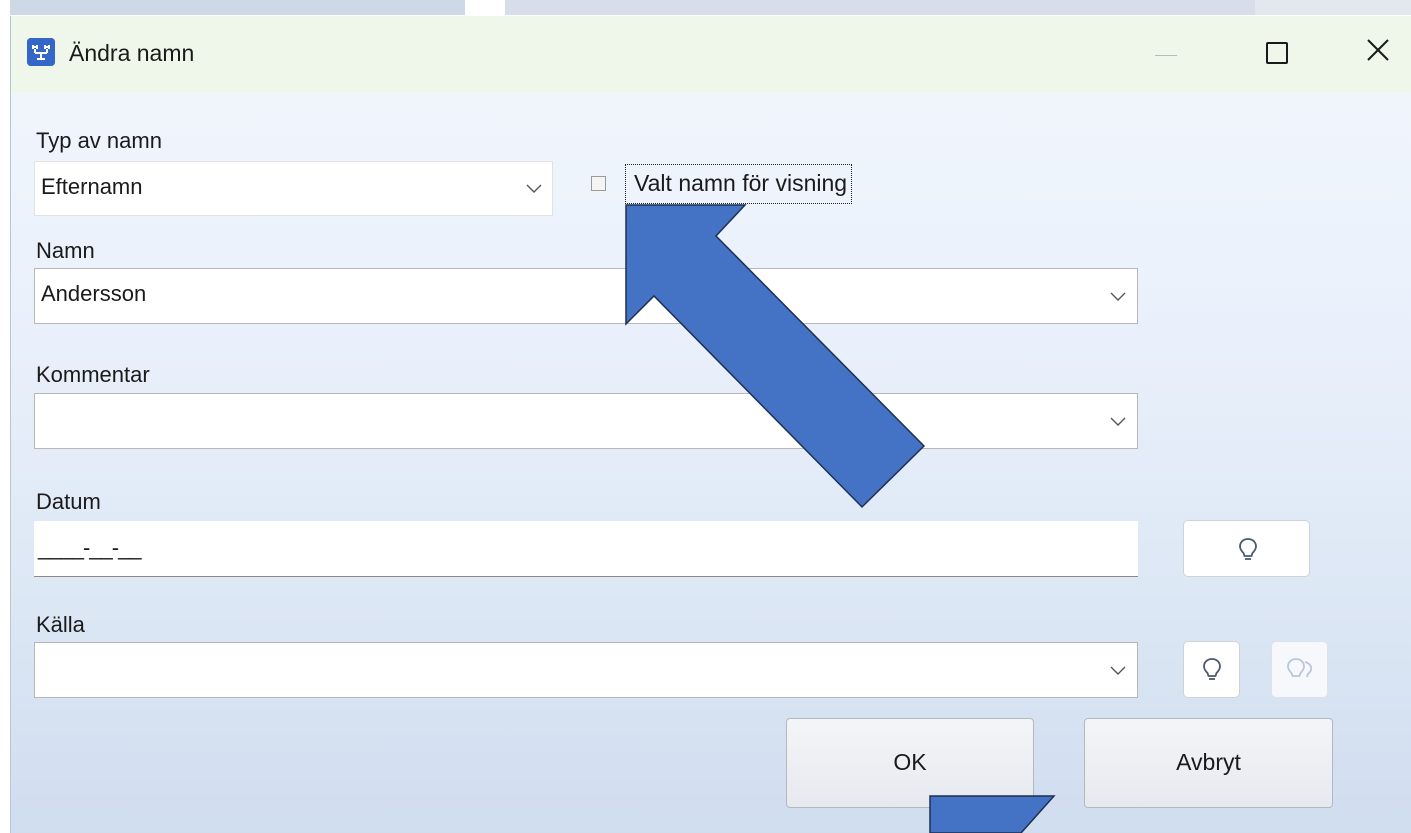 Image resolution: width=1411 pixels, height=833 pixels. I want to click on name-type-select: Efternamn, so click(293, 188).